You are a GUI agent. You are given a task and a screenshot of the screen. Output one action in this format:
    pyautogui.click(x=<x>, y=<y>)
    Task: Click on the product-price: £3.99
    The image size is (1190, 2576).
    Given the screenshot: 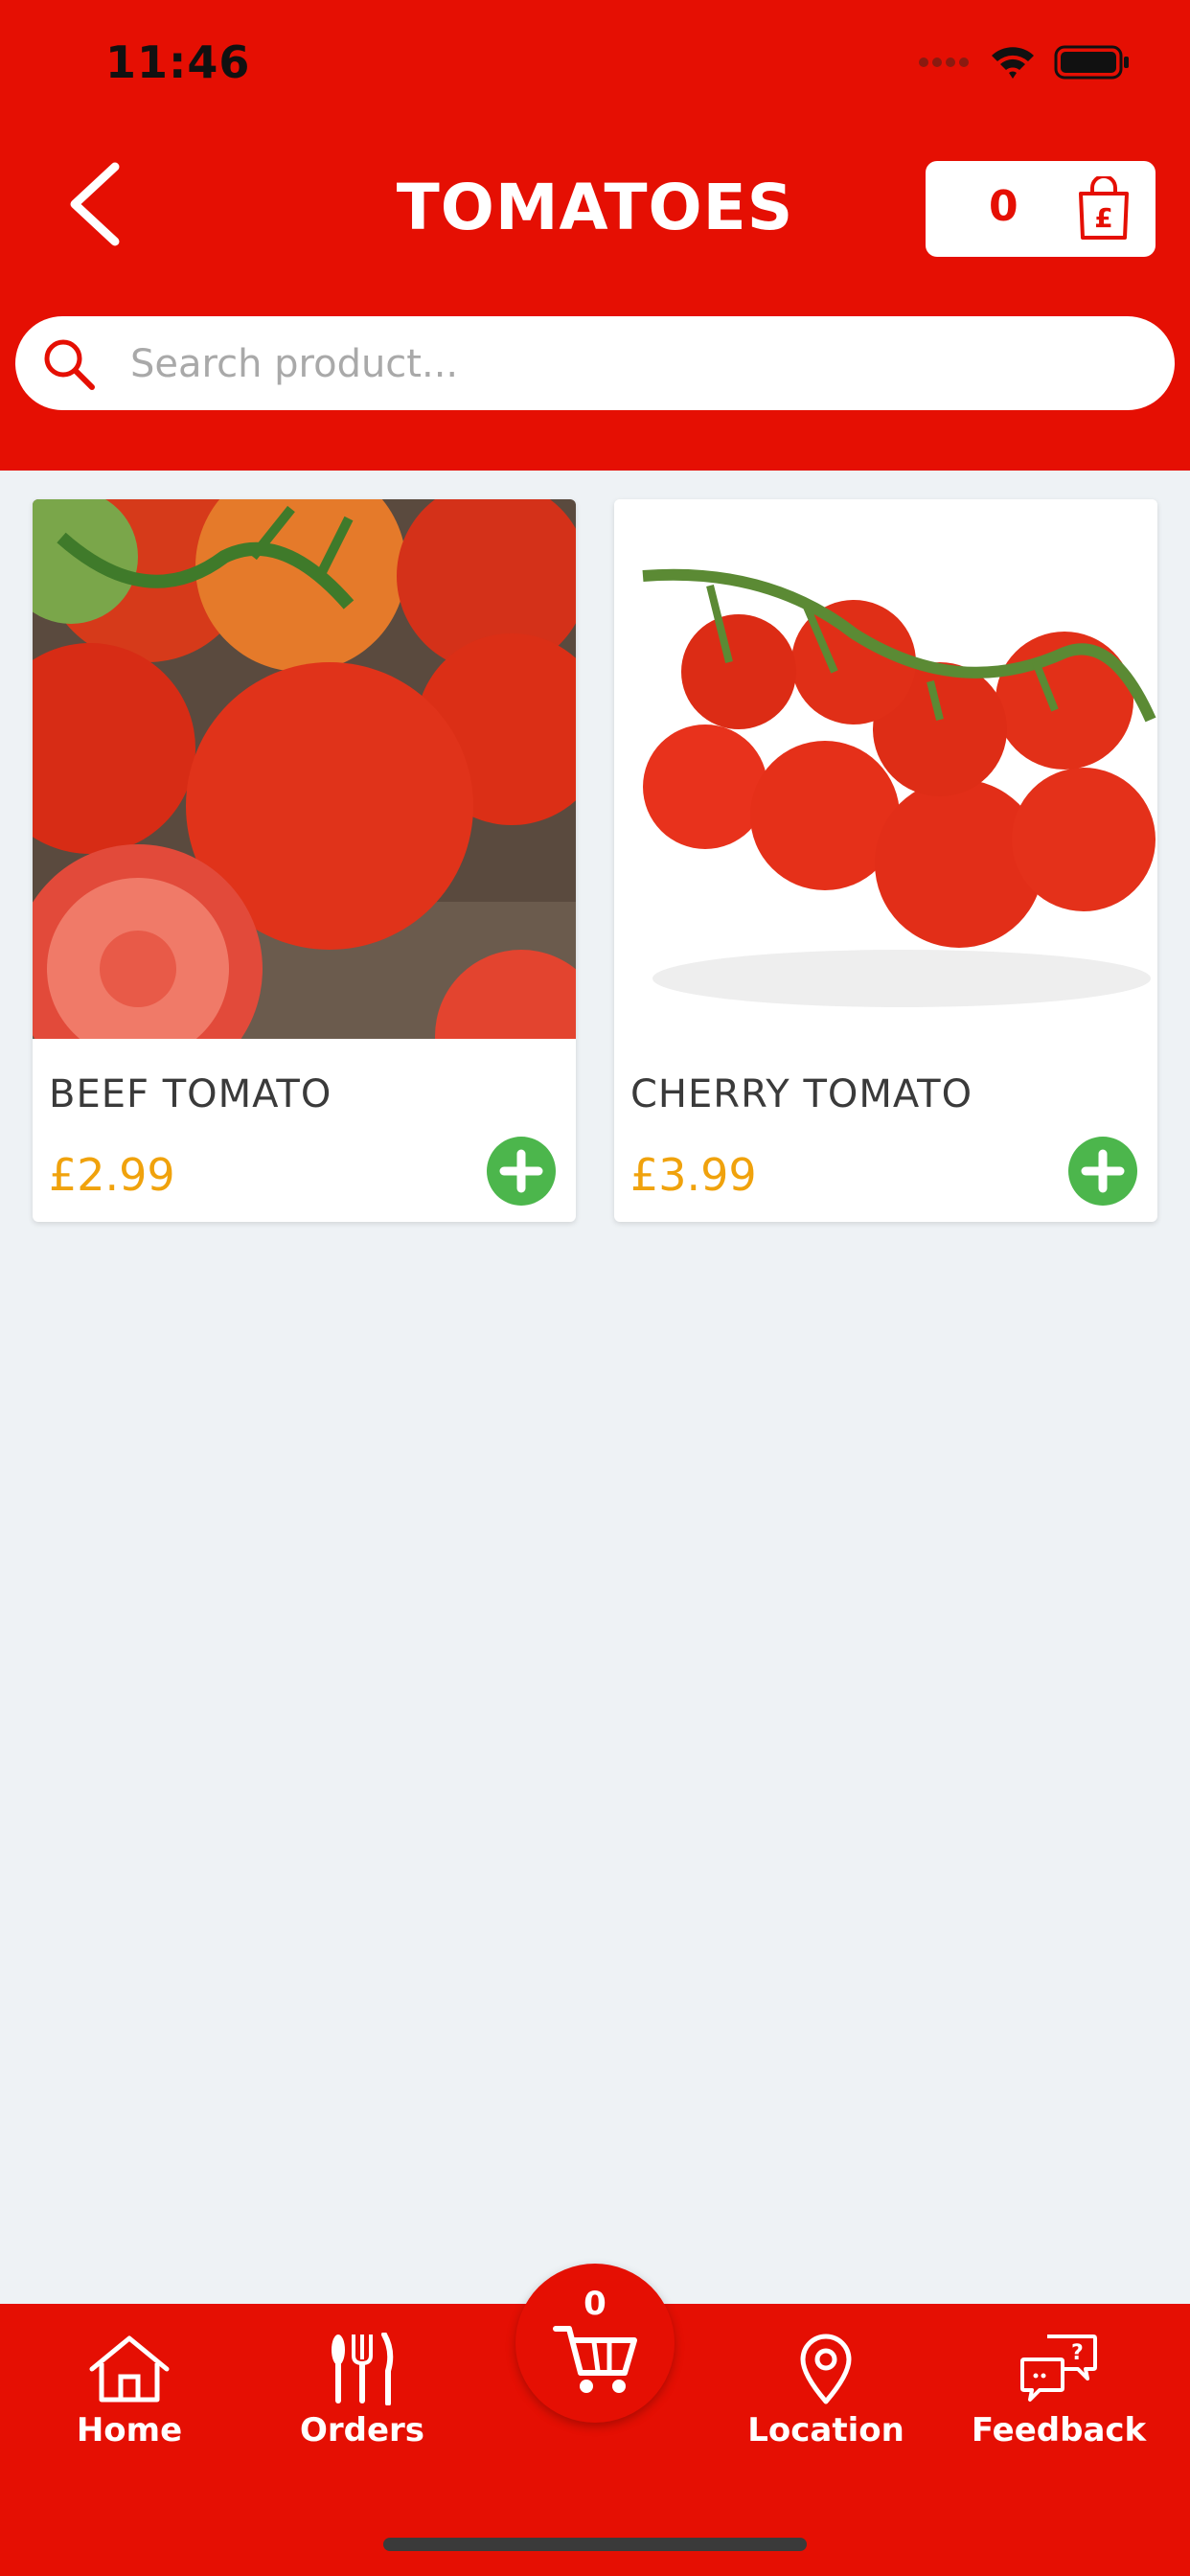 What is the action you would take?
    pyautogui.click(x=694, y=1175)
    